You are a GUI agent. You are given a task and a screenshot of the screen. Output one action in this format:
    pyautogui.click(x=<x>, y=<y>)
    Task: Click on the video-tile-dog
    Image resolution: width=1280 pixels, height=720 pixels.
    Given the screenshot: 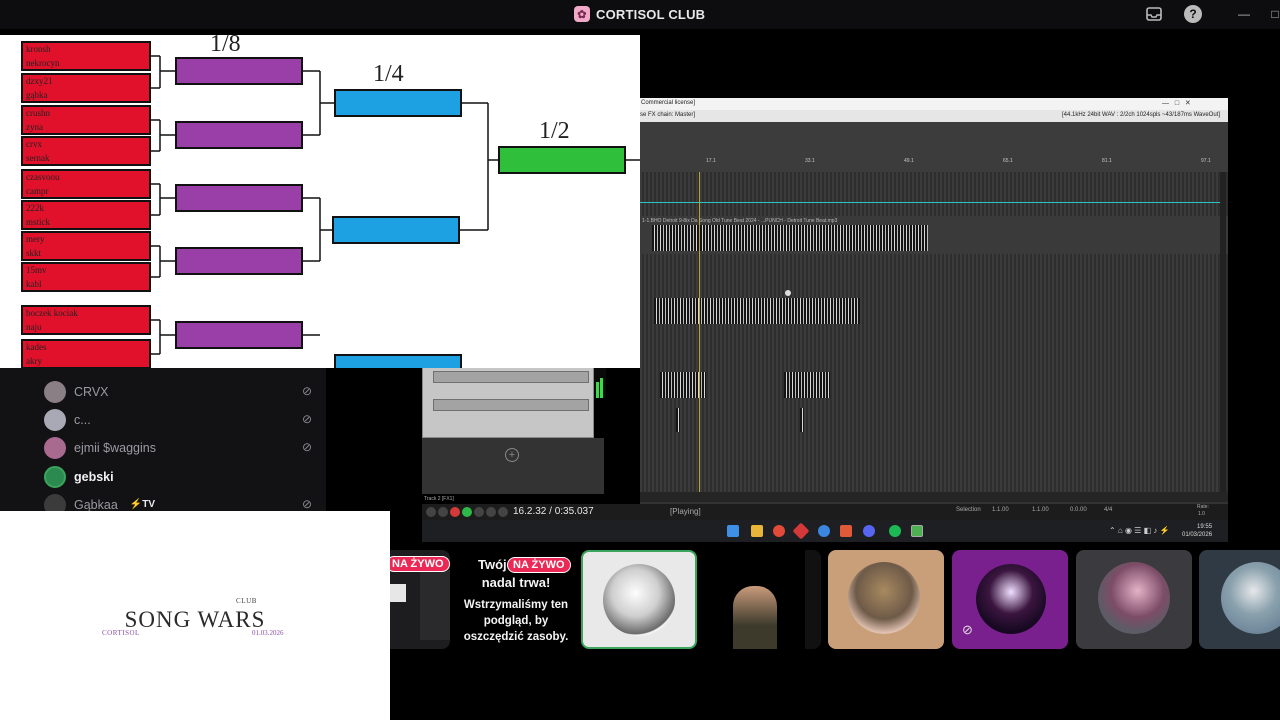 What is the action you would take?
    pyautogui.click(x=886, y=599)
    